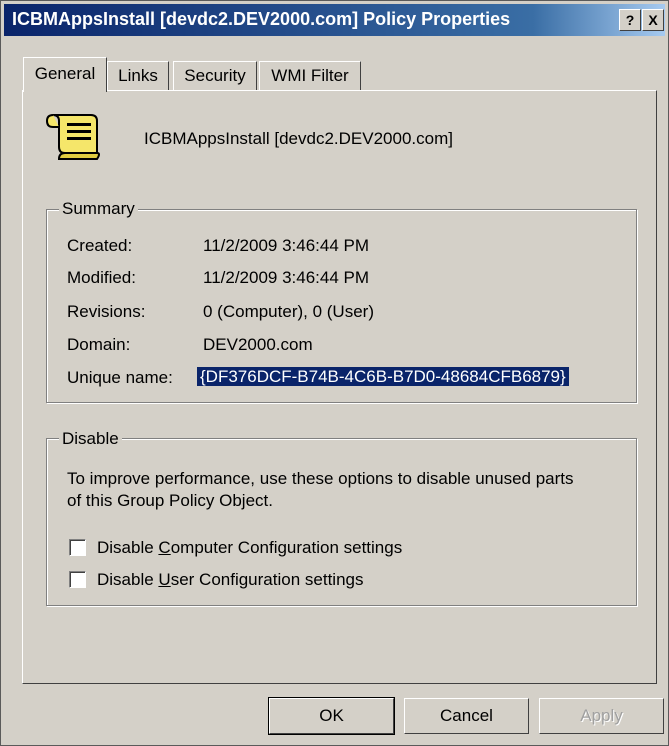  What do you see at coordinates (230, 580) in the screenshot?
I see `disable-user-label: Disable User Configuration settings` at bounding box center [230, 580].